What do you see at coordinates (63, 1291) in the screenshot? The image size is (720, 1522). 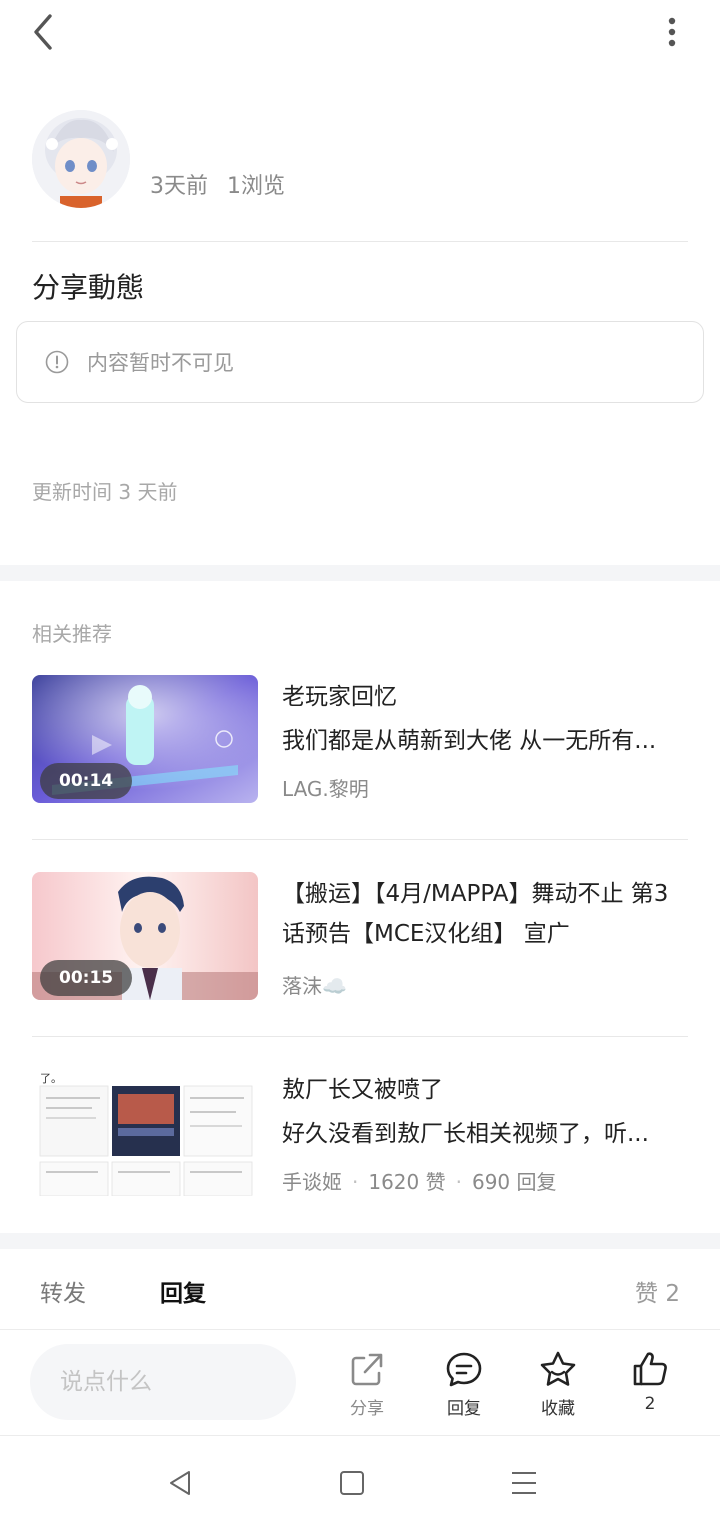 I see `tab-forward: 转发` at bounding box center [63, 1291].